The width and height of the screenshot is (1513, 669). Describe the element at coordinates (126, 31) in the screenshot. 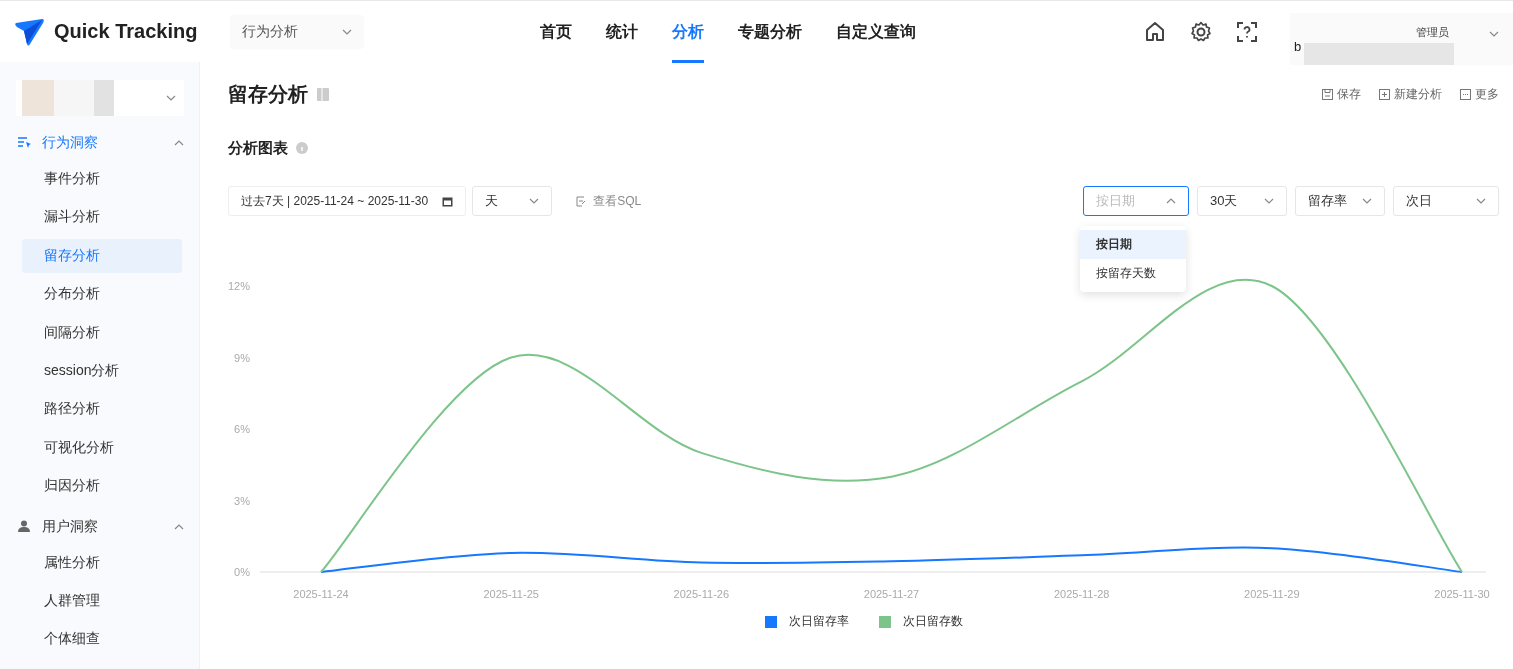

I see `app-logo: Quick Tracking` at that location.